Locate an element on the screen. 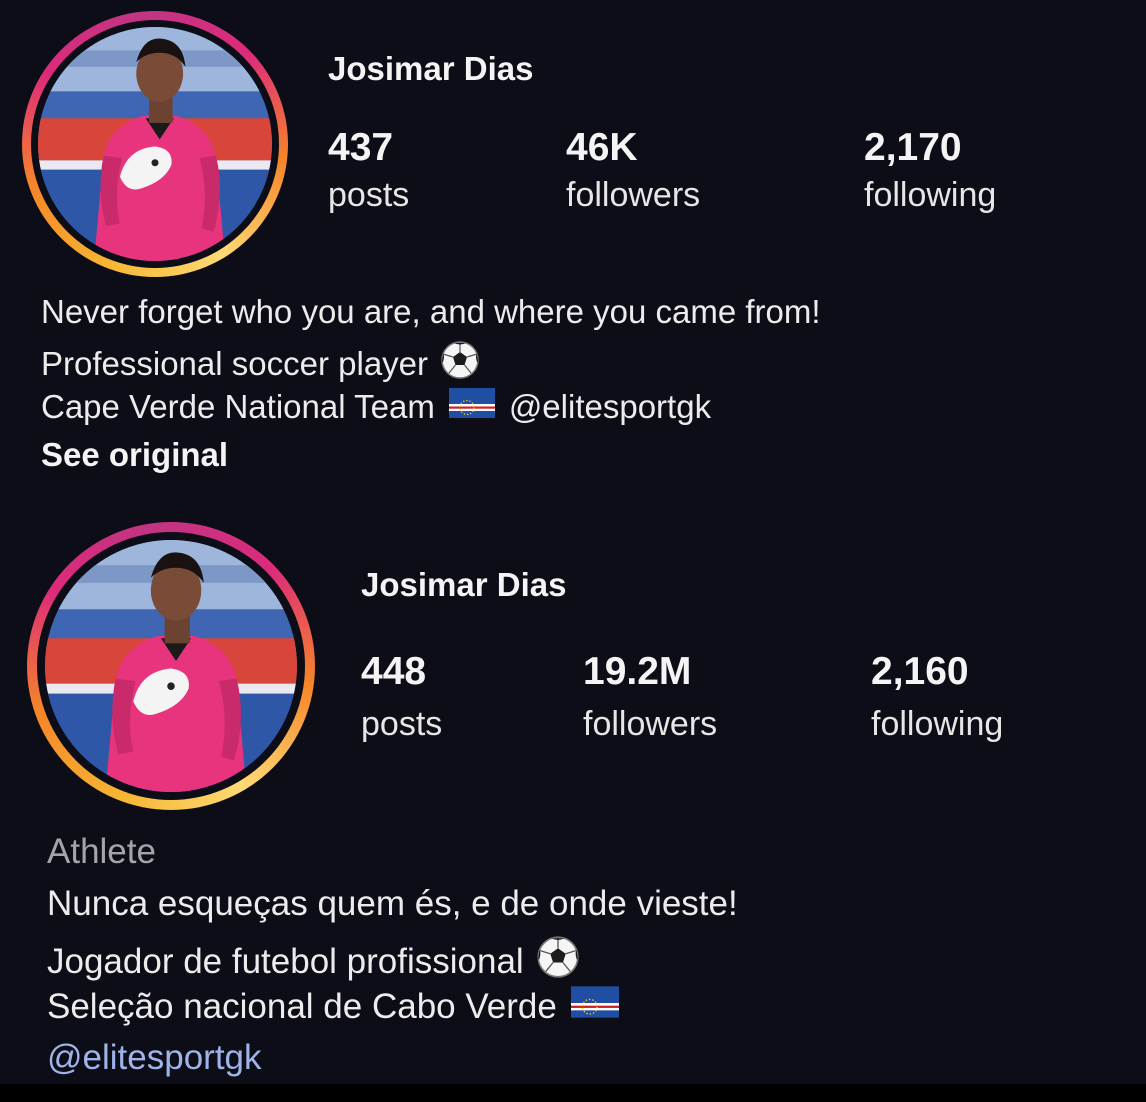 Image resolution: width=1146 pixels, height=1102 pixels. followers-count-2: 19.2M is located at coordinates (637, 672).